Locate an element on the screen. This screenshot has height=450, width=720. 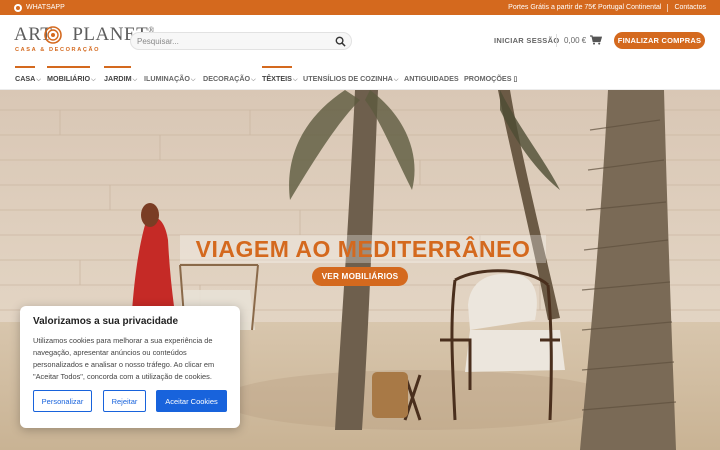
cart-icon is located at coordinates (596, 40).